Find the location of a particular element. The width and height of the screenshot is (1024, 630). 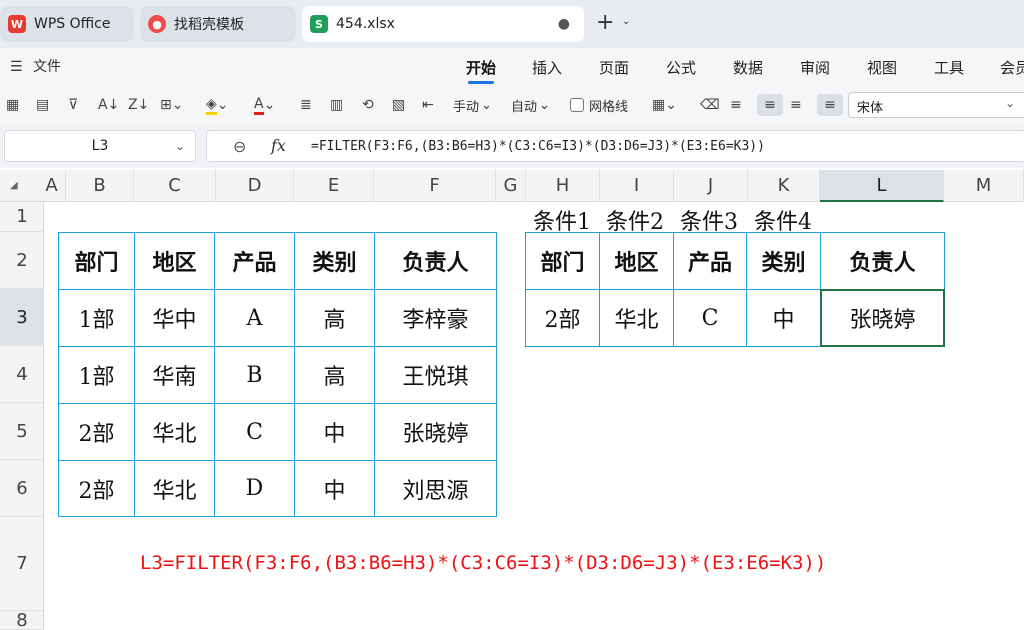

paste-icon: ▤ is located at coordinates (42, 105).